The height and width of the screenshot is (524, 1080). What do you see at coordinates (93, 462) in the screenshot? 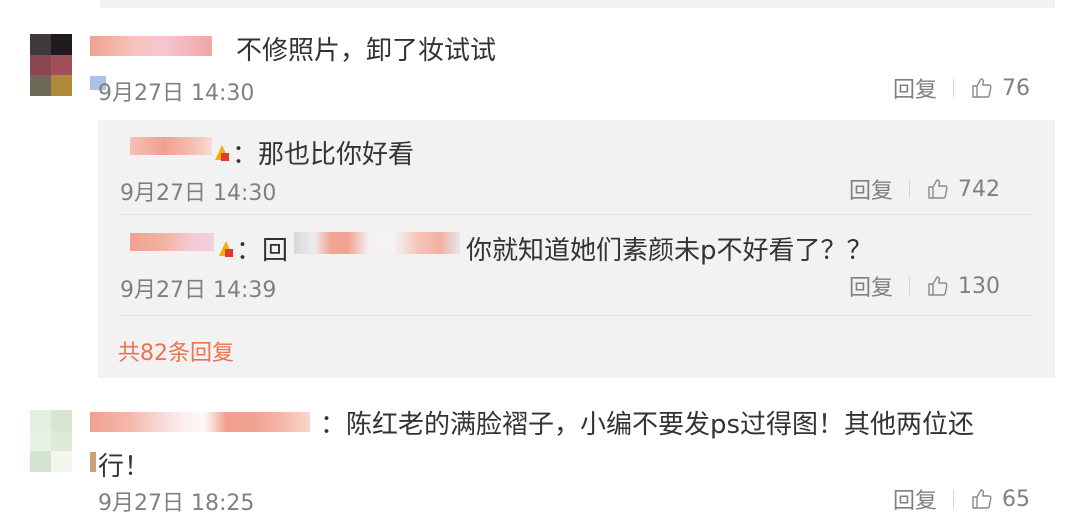
I see `badge-blurred` at bounding box center [93, 462].